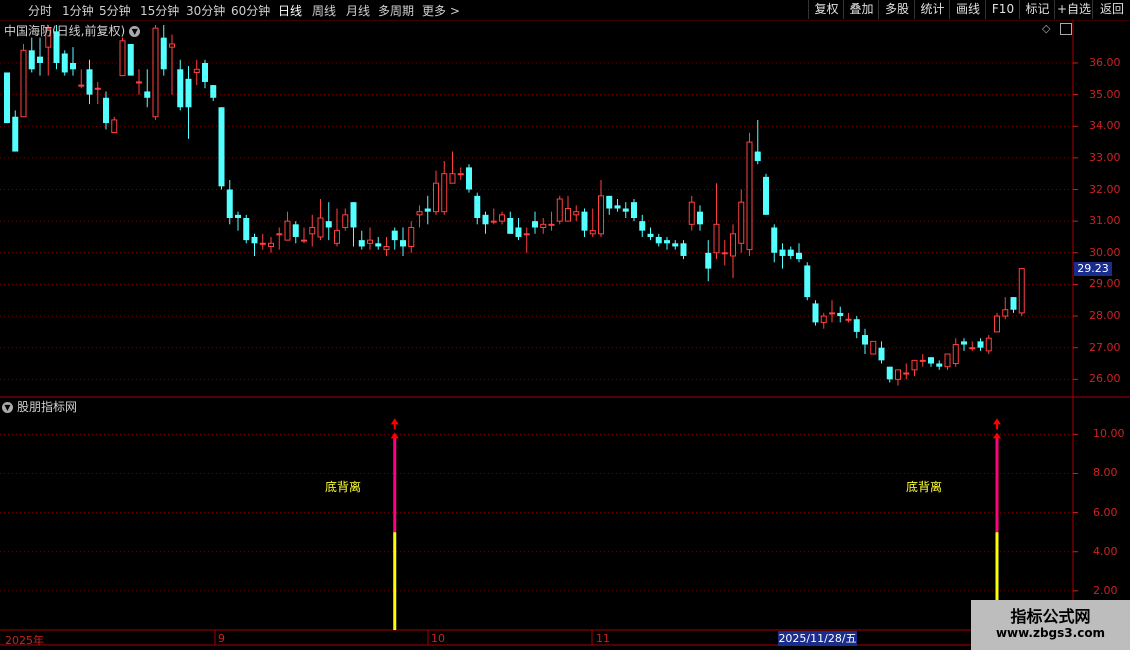 Image resolution: width=1130 pixels, height=650 pixels. What do you see at coordinates (1105, 551) in the screenshot?
I see `indicator-axis-label: 4.00` at bounding box center [1105, 551].